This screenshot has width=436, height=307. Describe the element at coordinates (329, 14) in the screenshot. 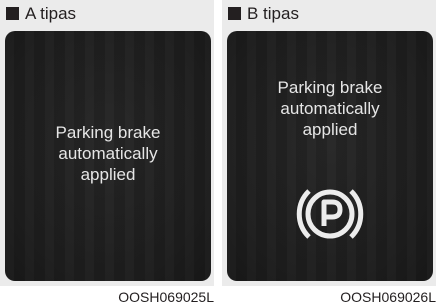

I see `panel-header: B tipas` at that location.